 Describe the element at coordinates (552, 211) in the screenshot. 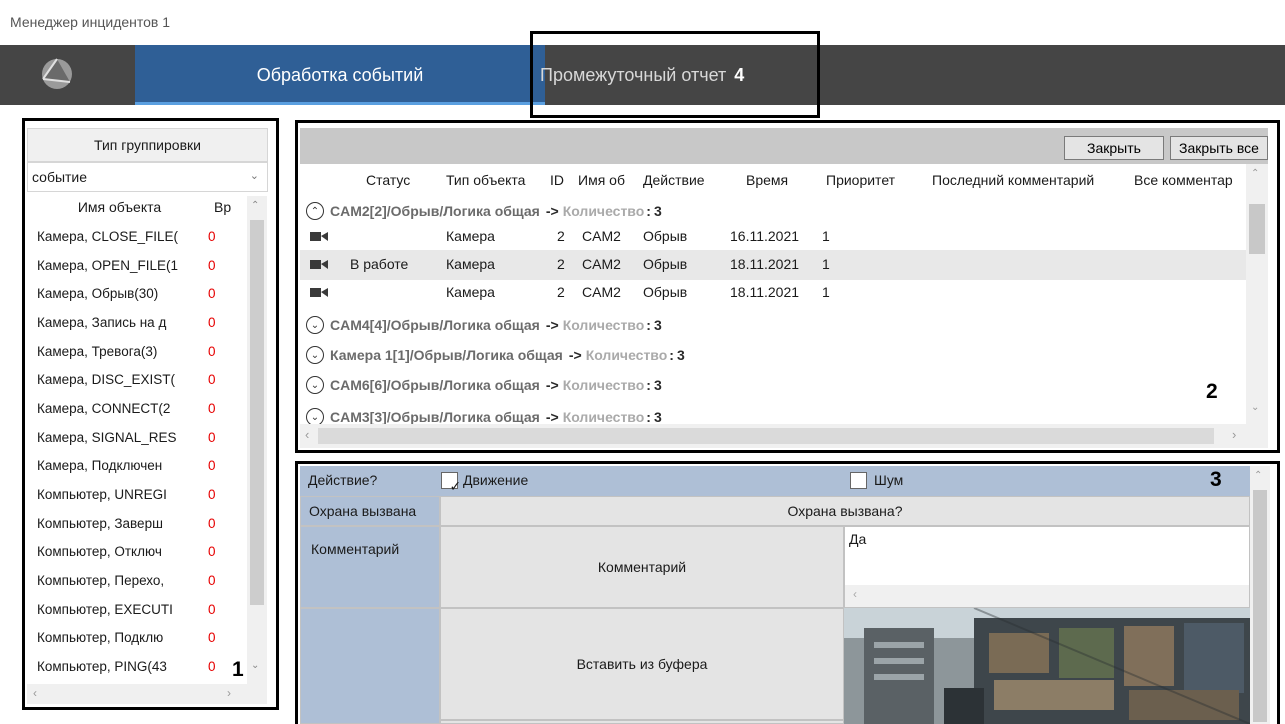

I see `group-arrow: ->` at that location.